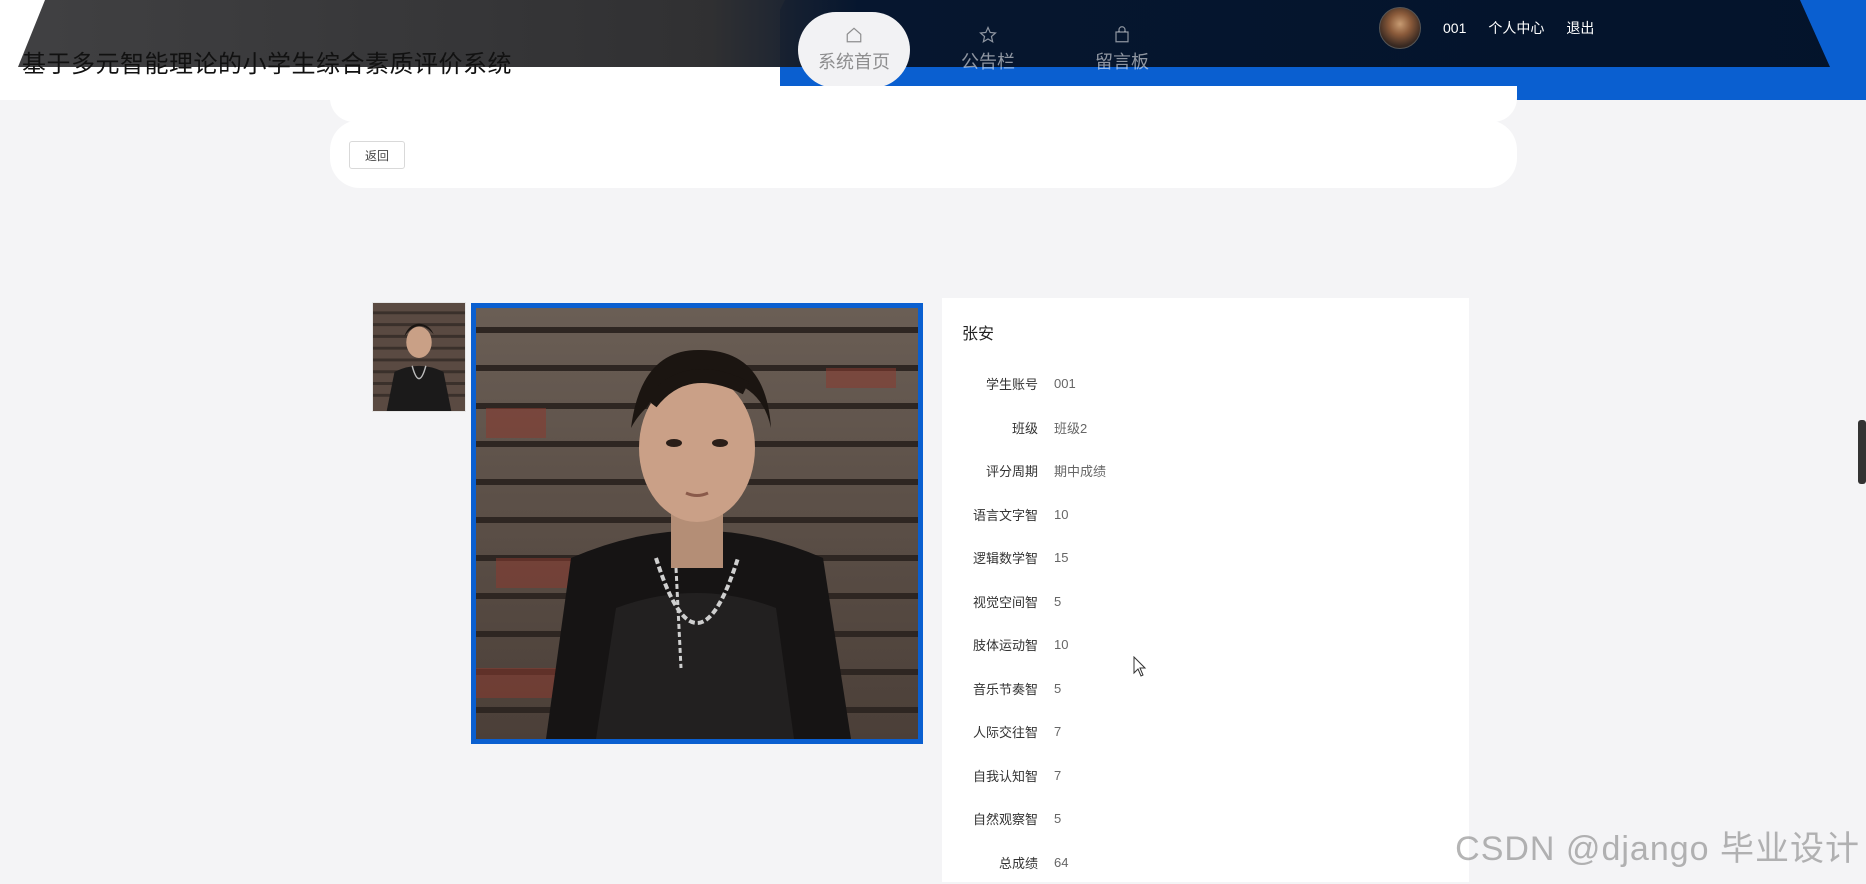  Describe the element at coordinates (998, 383) in the screenshot. I see `field-label: 学生账号` at that location.